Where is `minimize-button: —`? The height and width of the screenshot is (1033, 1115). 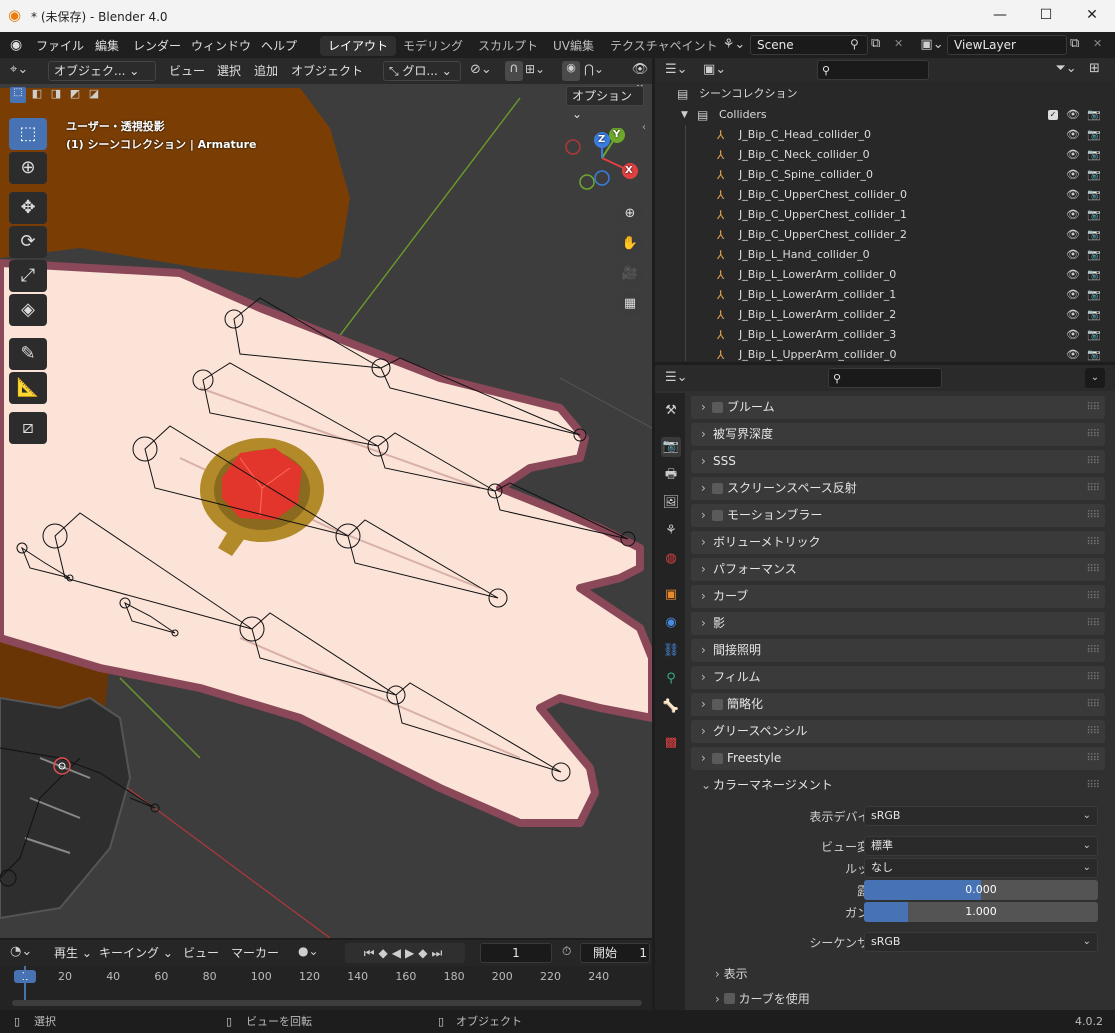
minimize-button: — is located at coordinates (1000, 16).